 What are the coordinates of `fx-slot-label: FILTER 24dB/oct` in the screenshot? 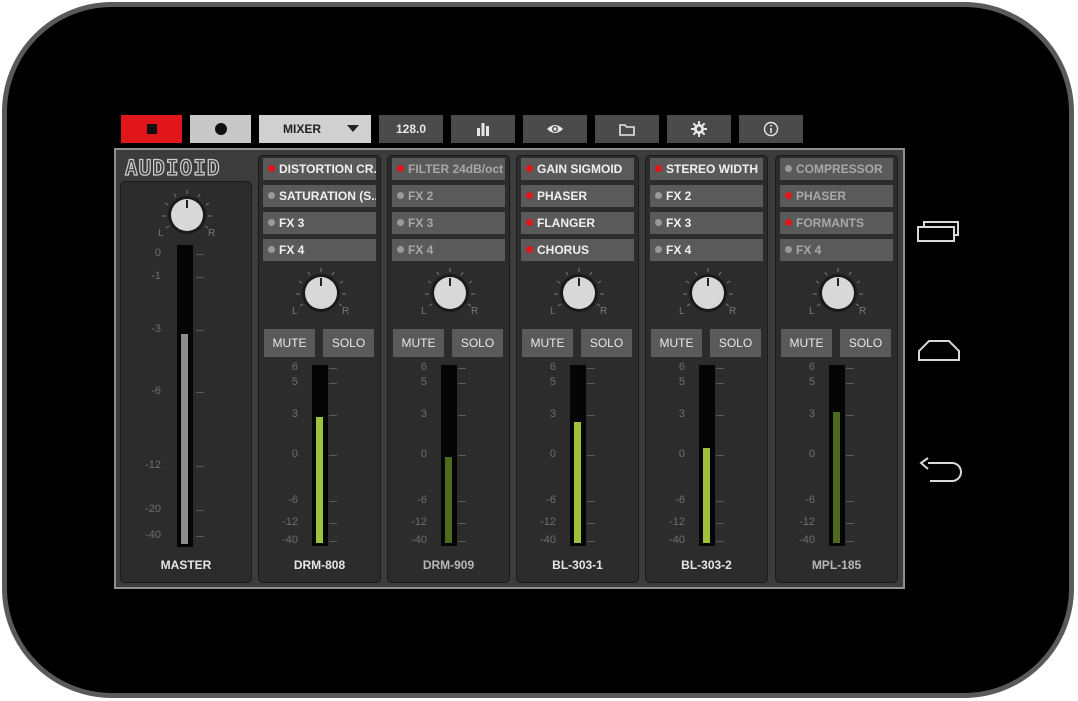 It's located at (456, 169).